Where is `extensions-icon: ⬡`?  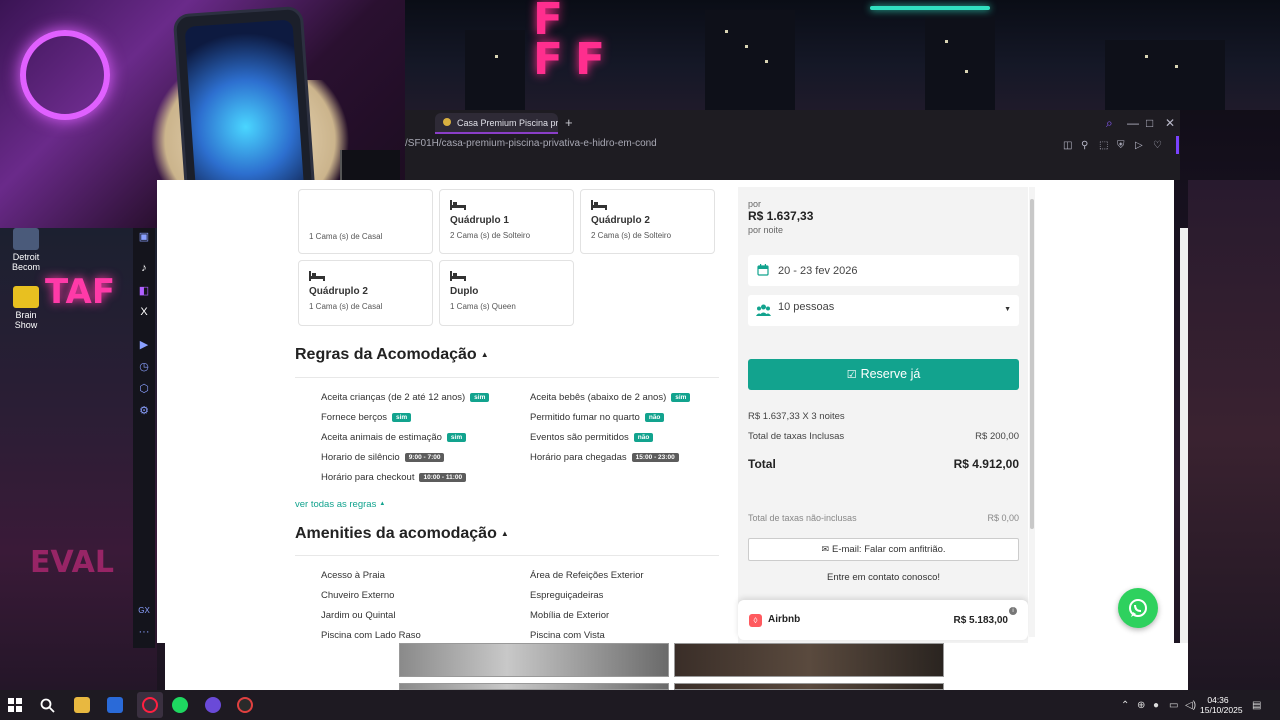 extensions-icon: ⬡ is located at coordinates (144, 388).